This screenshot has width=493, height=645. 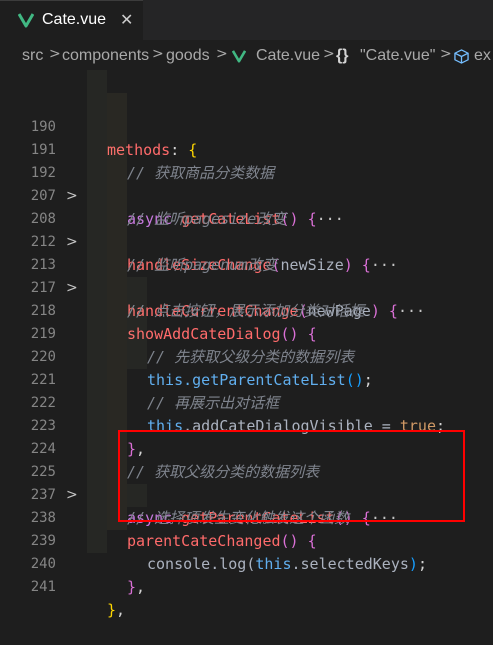 I want to click on code-line: 218 showAddCateDialog() {, so click(x=246, y=298).